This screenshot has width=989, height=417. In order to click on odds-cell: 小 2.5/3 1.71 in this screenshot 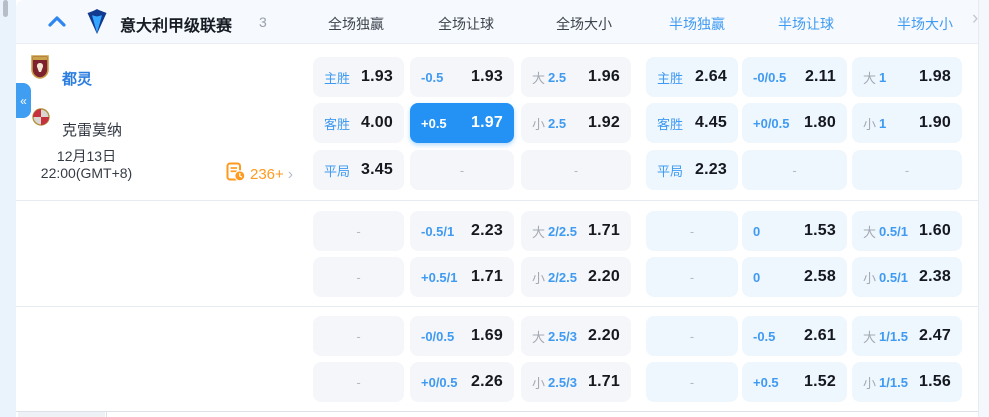, I will do `click(576, 382)`.